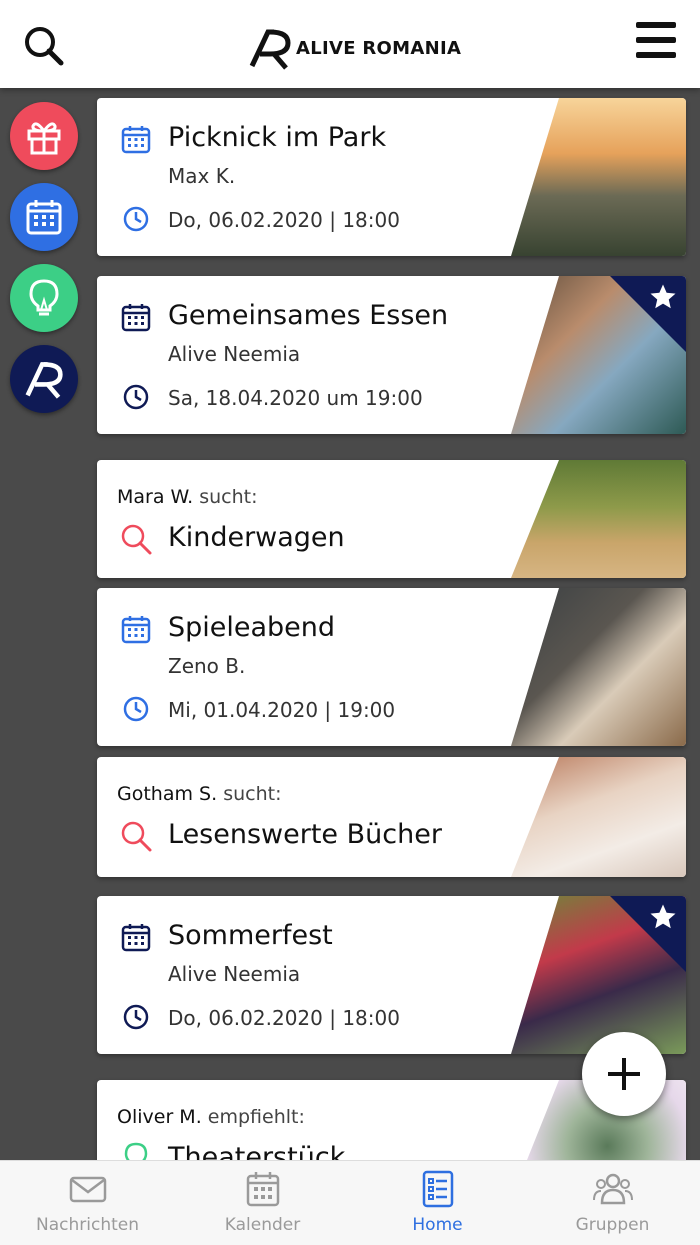 Image resolution: width=700 pixels, height=1245 pixels. What do you see at coordinates (250, 935) in the screenshot?
I see `event-title: Sommerfest` at bounding box center [250, 935].